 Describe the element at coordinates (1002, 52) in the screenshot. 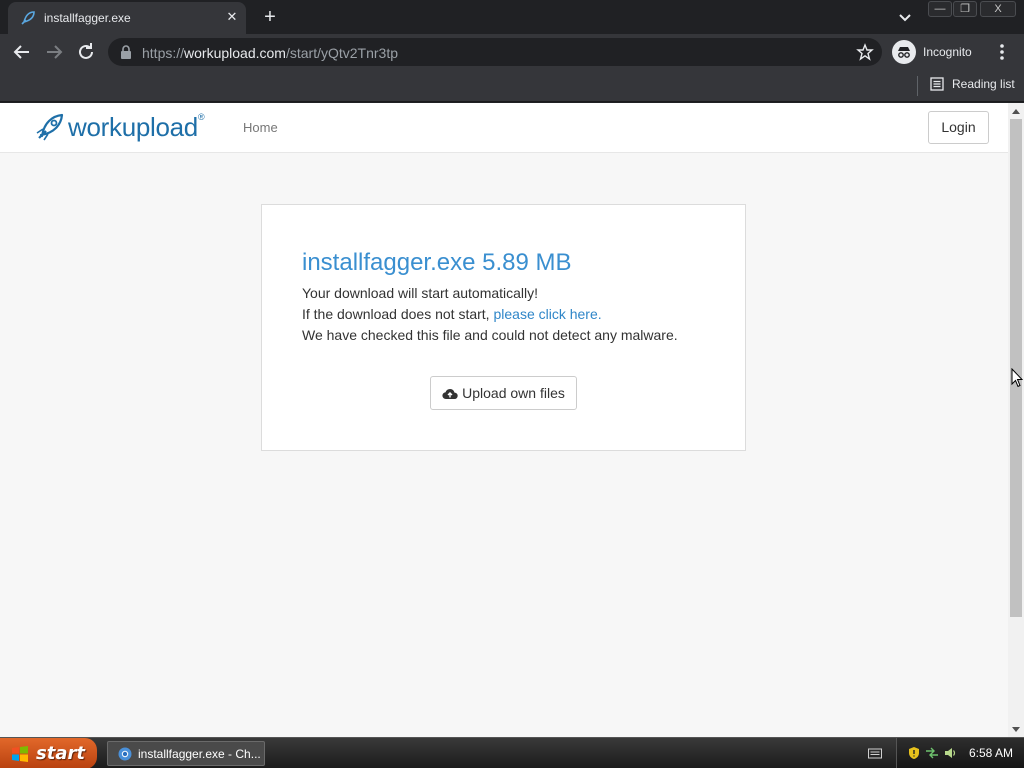

I see `more-menu-icon` at that location.